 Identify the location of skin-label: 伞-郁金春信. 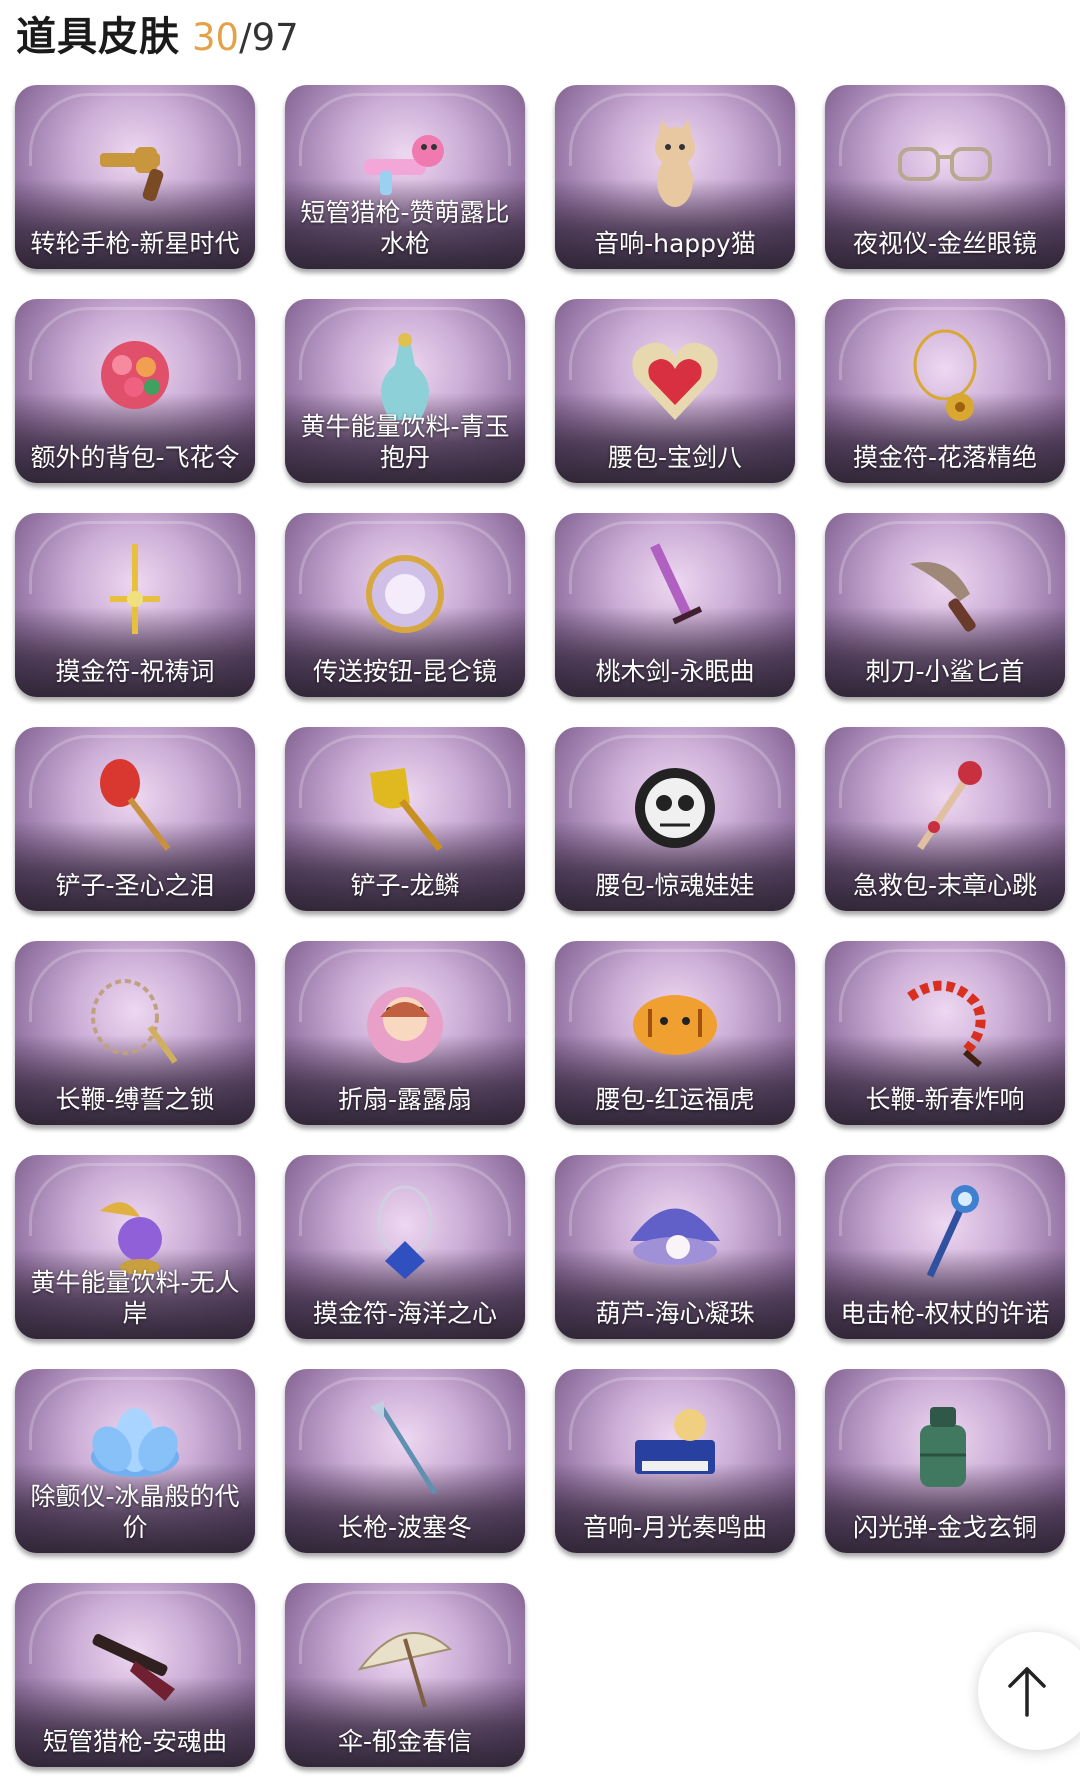
(405, 1741).